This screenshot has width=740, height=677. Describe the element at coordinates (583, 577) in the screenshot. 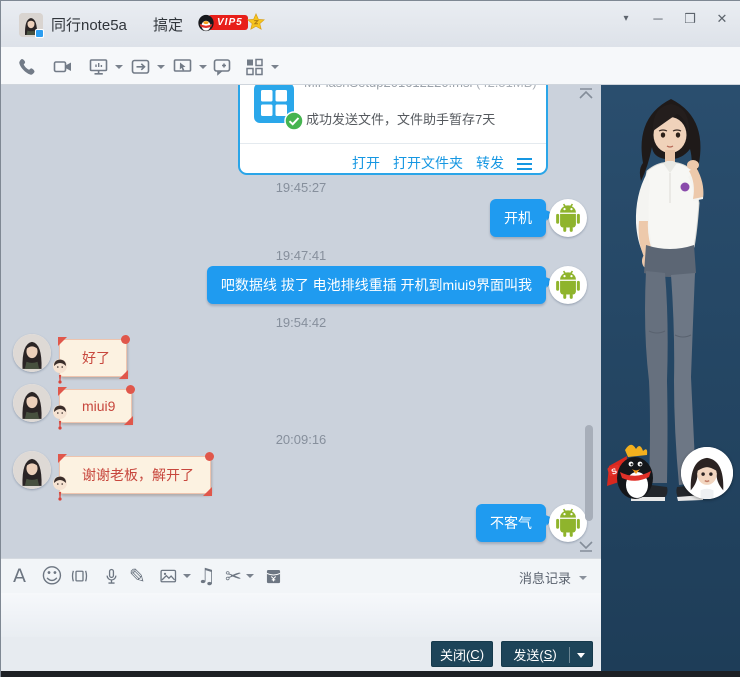

I see `history-caret-icon` at that location.